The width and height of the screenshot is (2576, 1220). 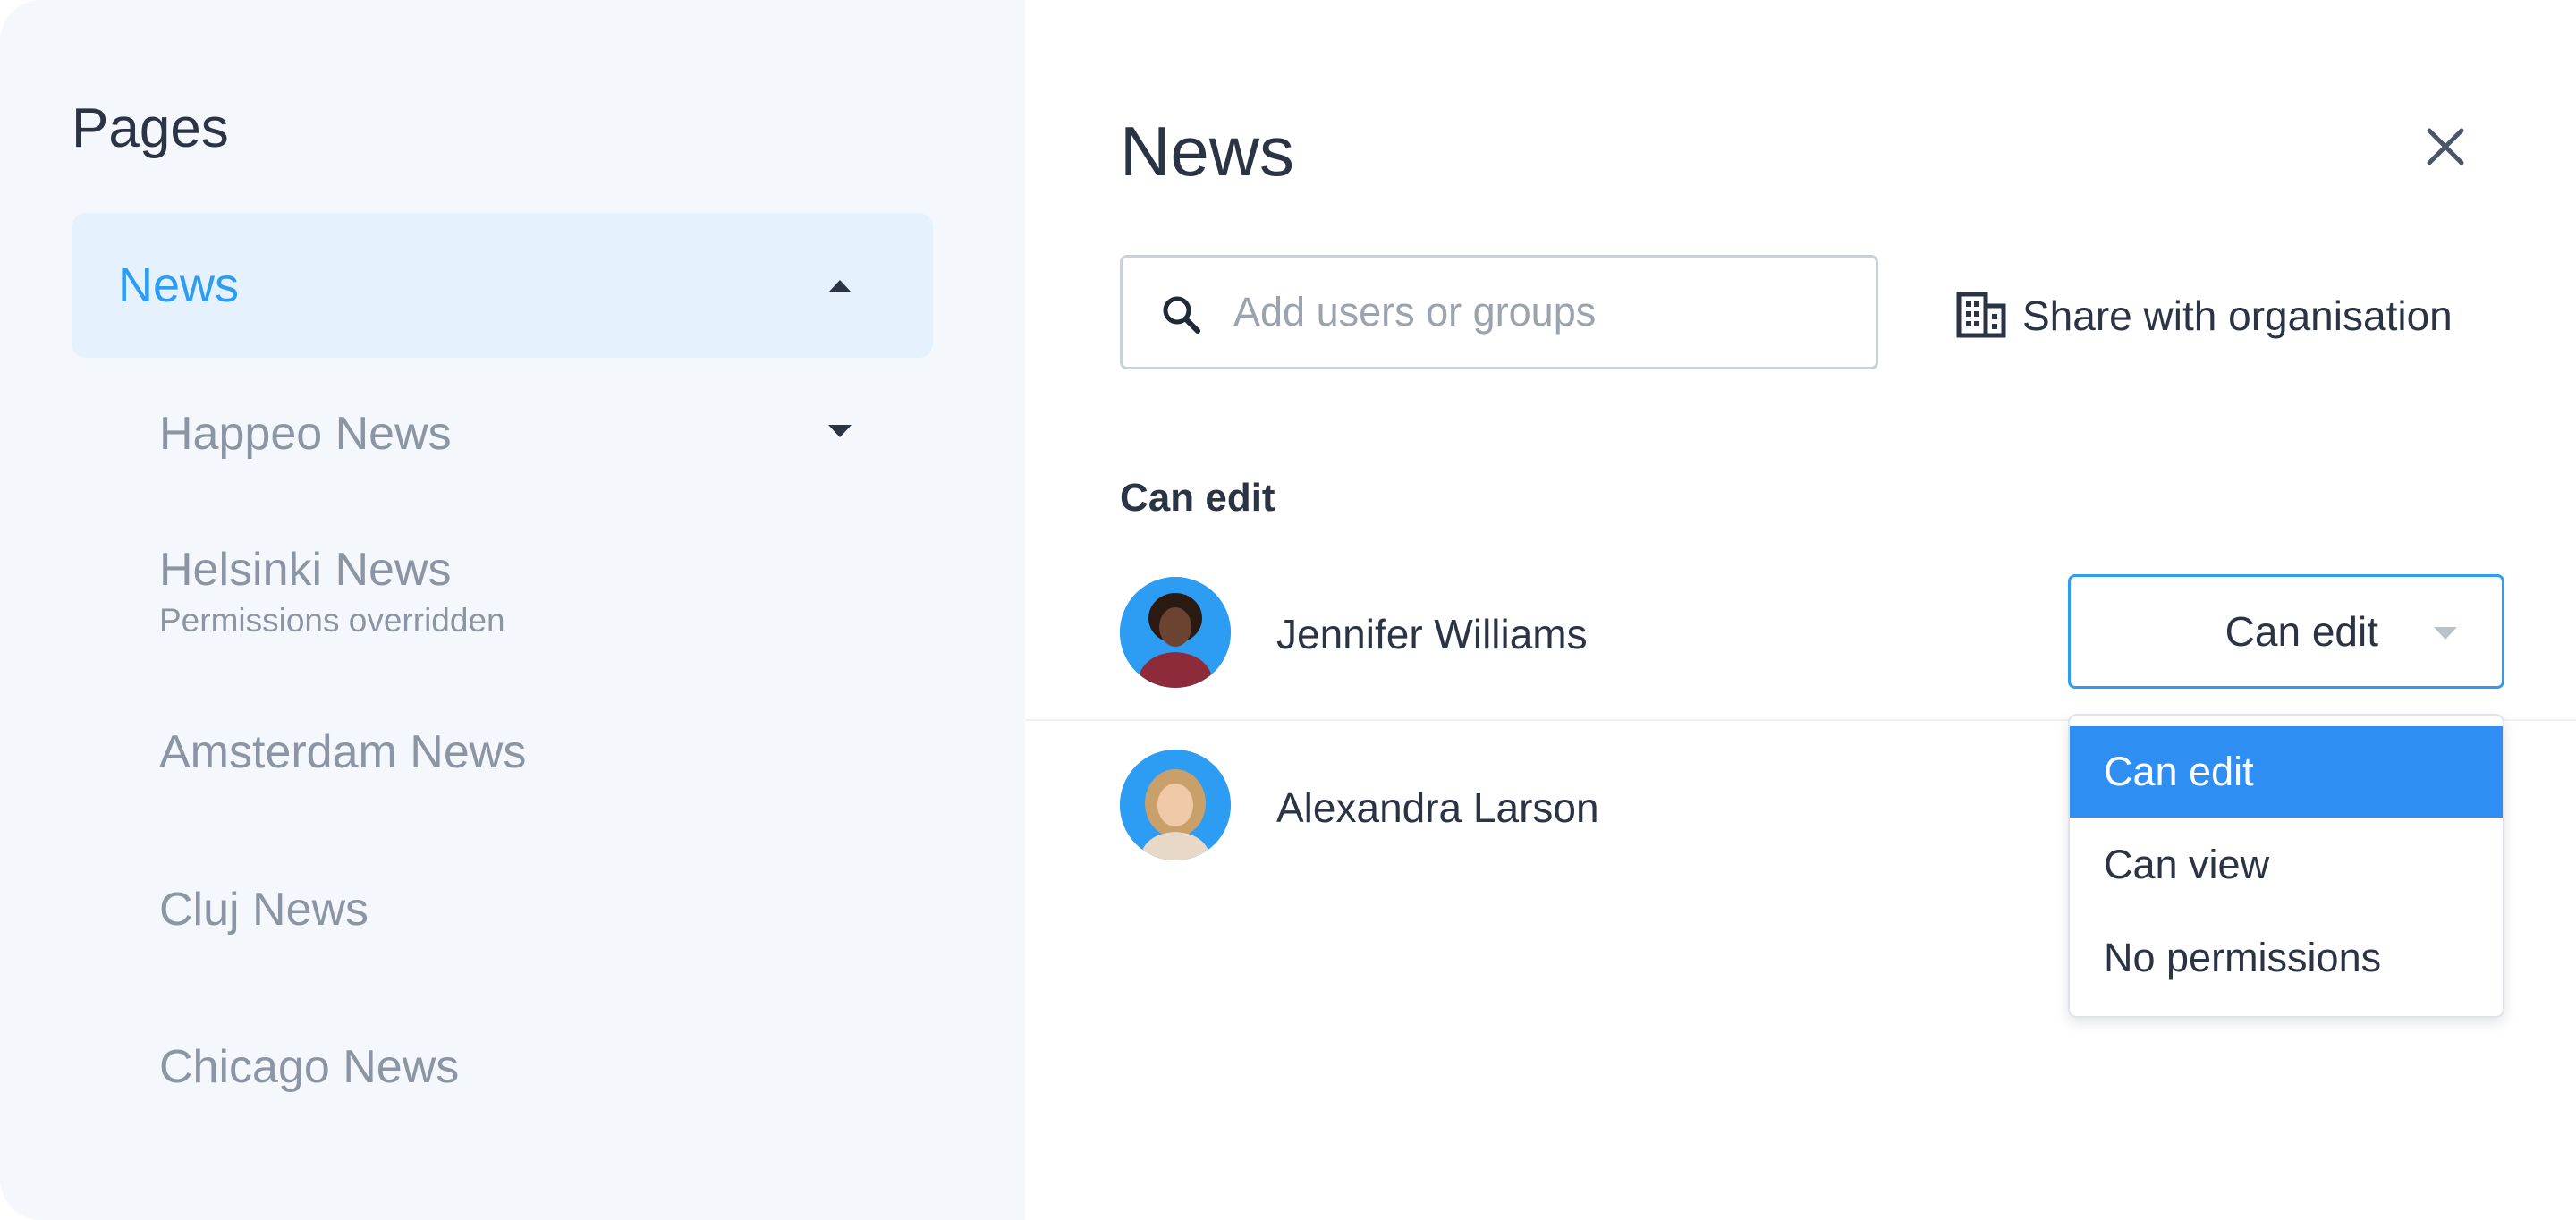 I want to click on permission-select: Can edit, so click(x=2286, y=632).